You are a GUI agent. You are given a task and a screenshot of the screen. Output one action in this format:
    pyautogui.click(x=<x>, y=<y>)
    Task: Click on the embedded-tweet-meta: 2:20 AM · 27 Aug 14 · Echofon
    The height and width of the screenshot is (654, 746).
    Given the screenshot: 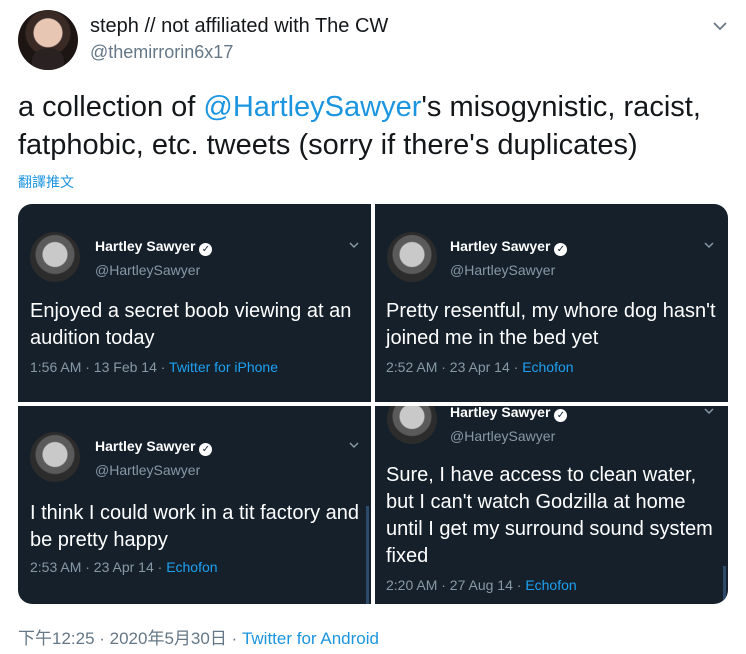 What is the action you would take?
    pyautogui.click(x=481, y=585)
    